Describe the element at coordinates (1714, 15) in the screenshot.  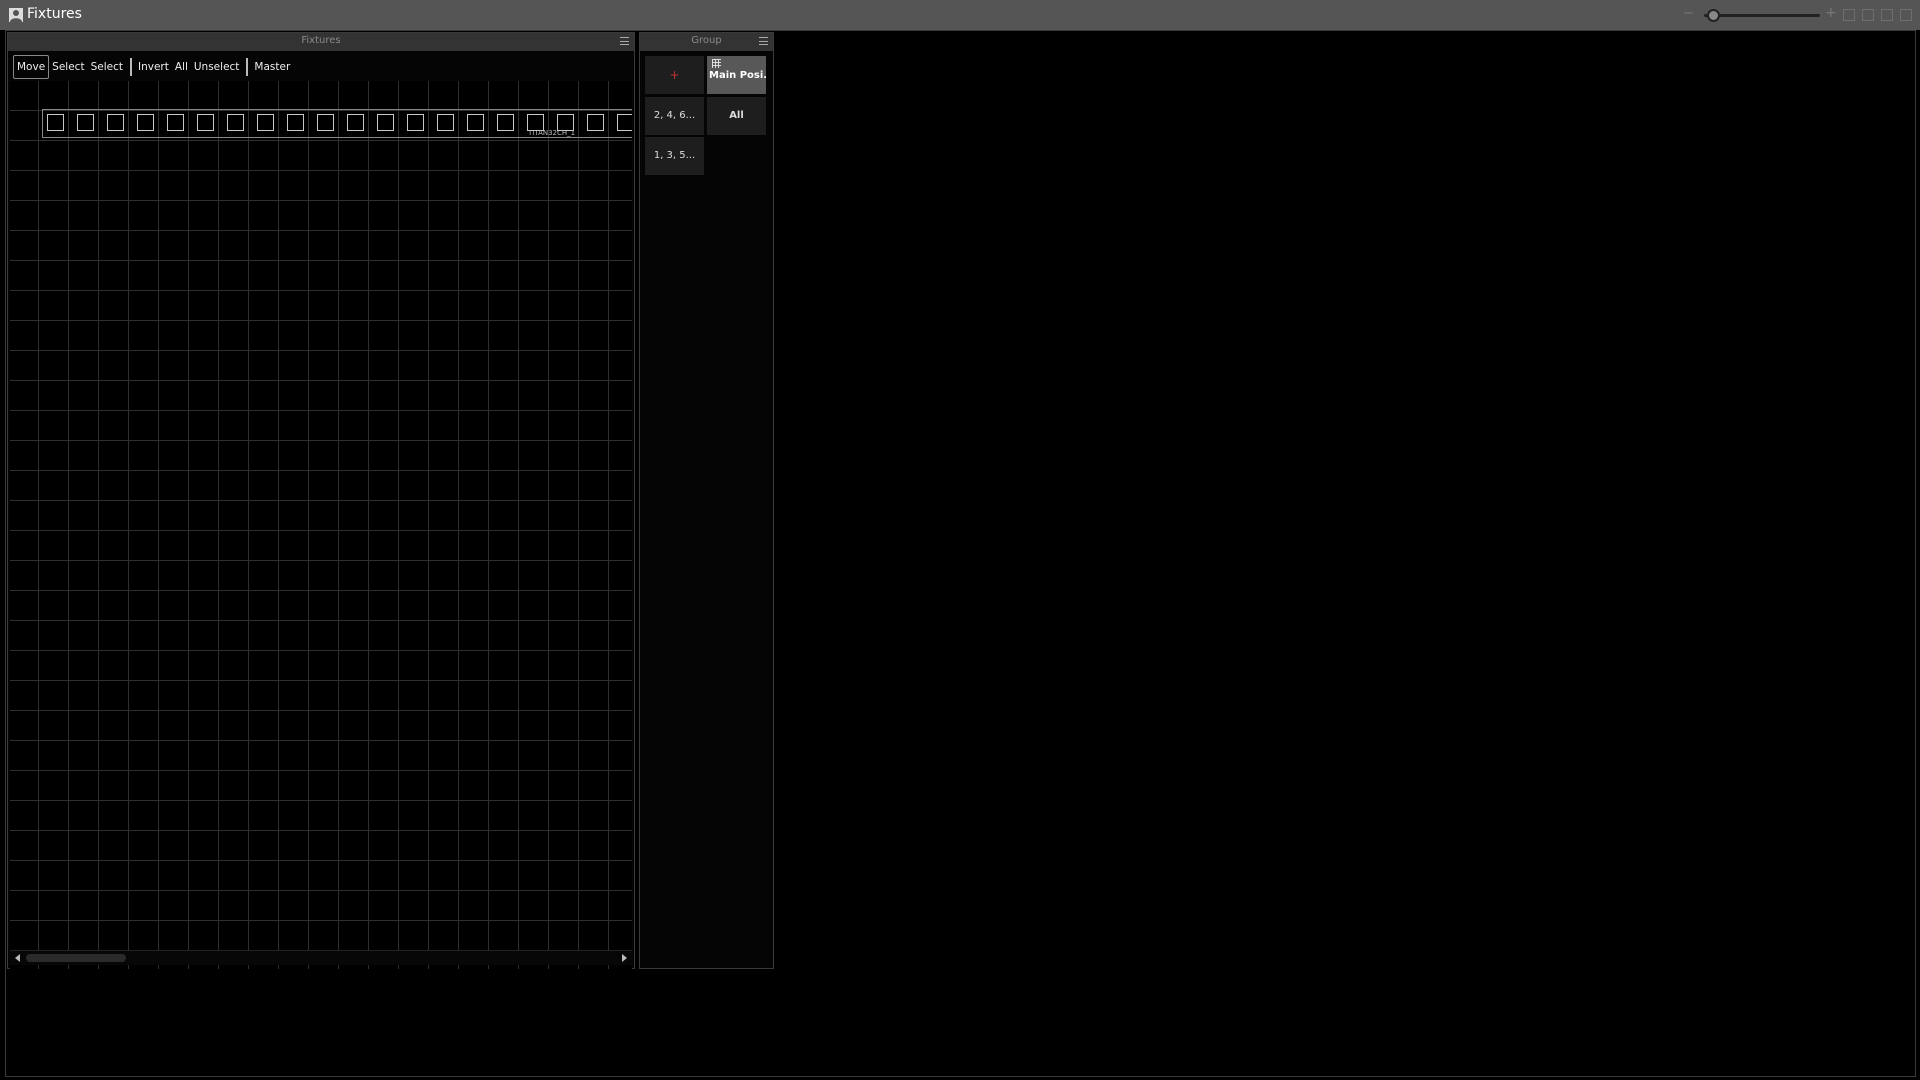
I see `zoom-slider-handle` at that location.